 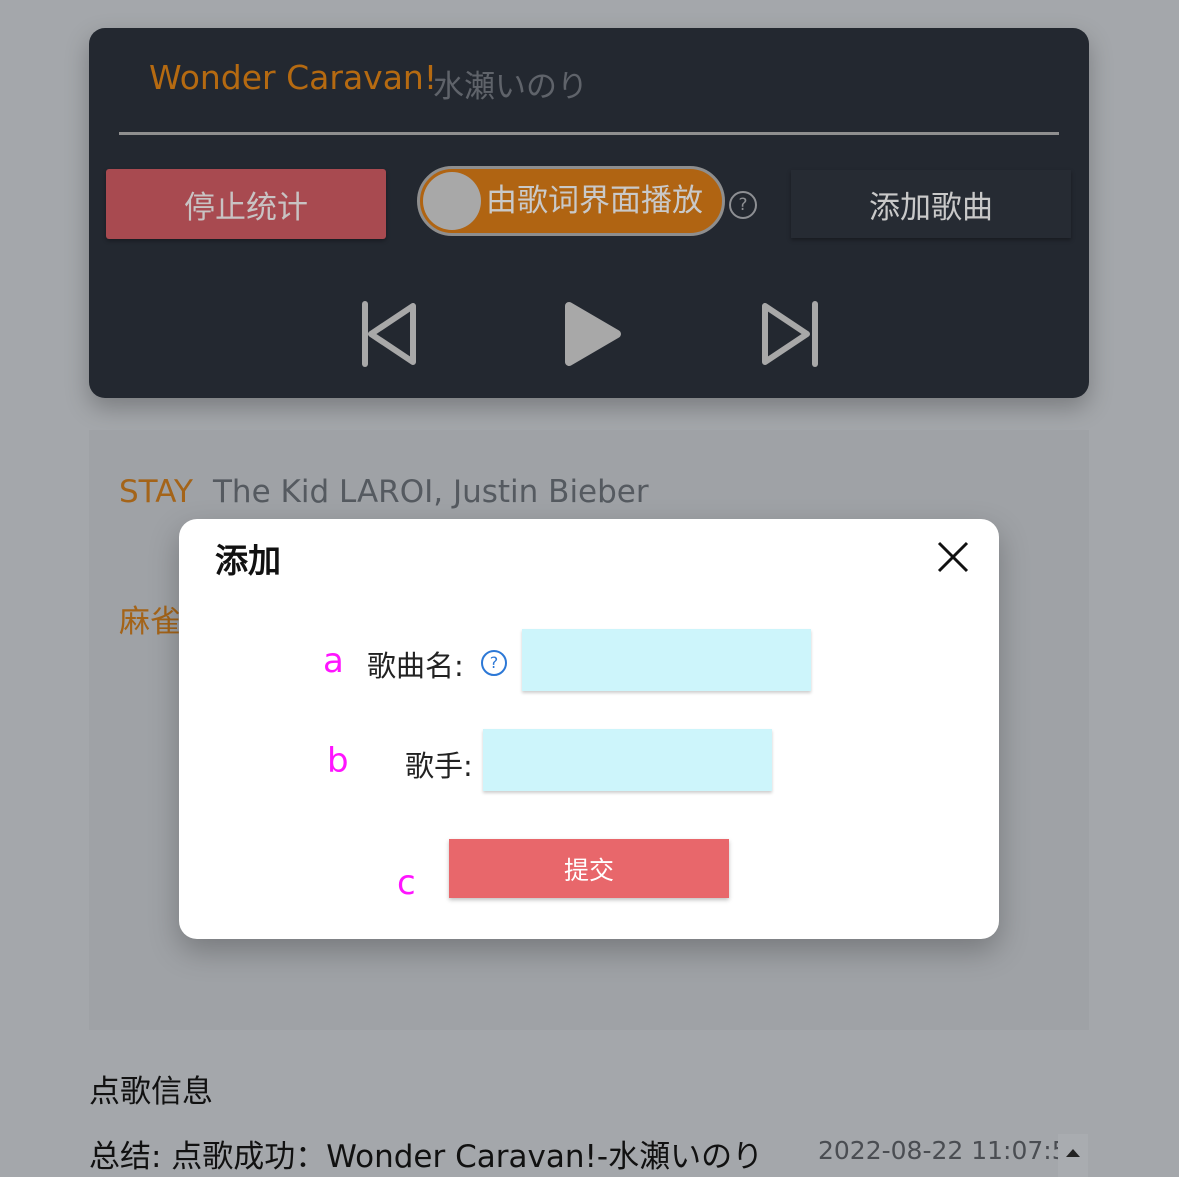 What do you see at coordinates (156, 492) in the screenshot?
I see `list-item-title: STAY` at bounding box center [156, 492].